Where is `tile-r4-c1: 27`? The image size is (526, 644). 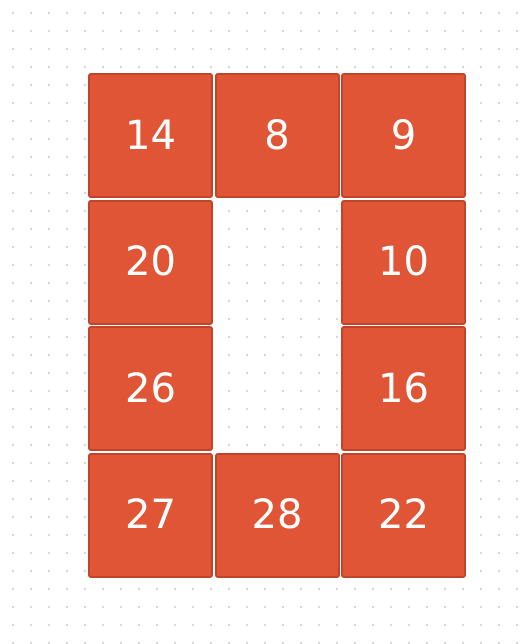 tile-r4-c1: 27 is located at coordinates (150, 515).